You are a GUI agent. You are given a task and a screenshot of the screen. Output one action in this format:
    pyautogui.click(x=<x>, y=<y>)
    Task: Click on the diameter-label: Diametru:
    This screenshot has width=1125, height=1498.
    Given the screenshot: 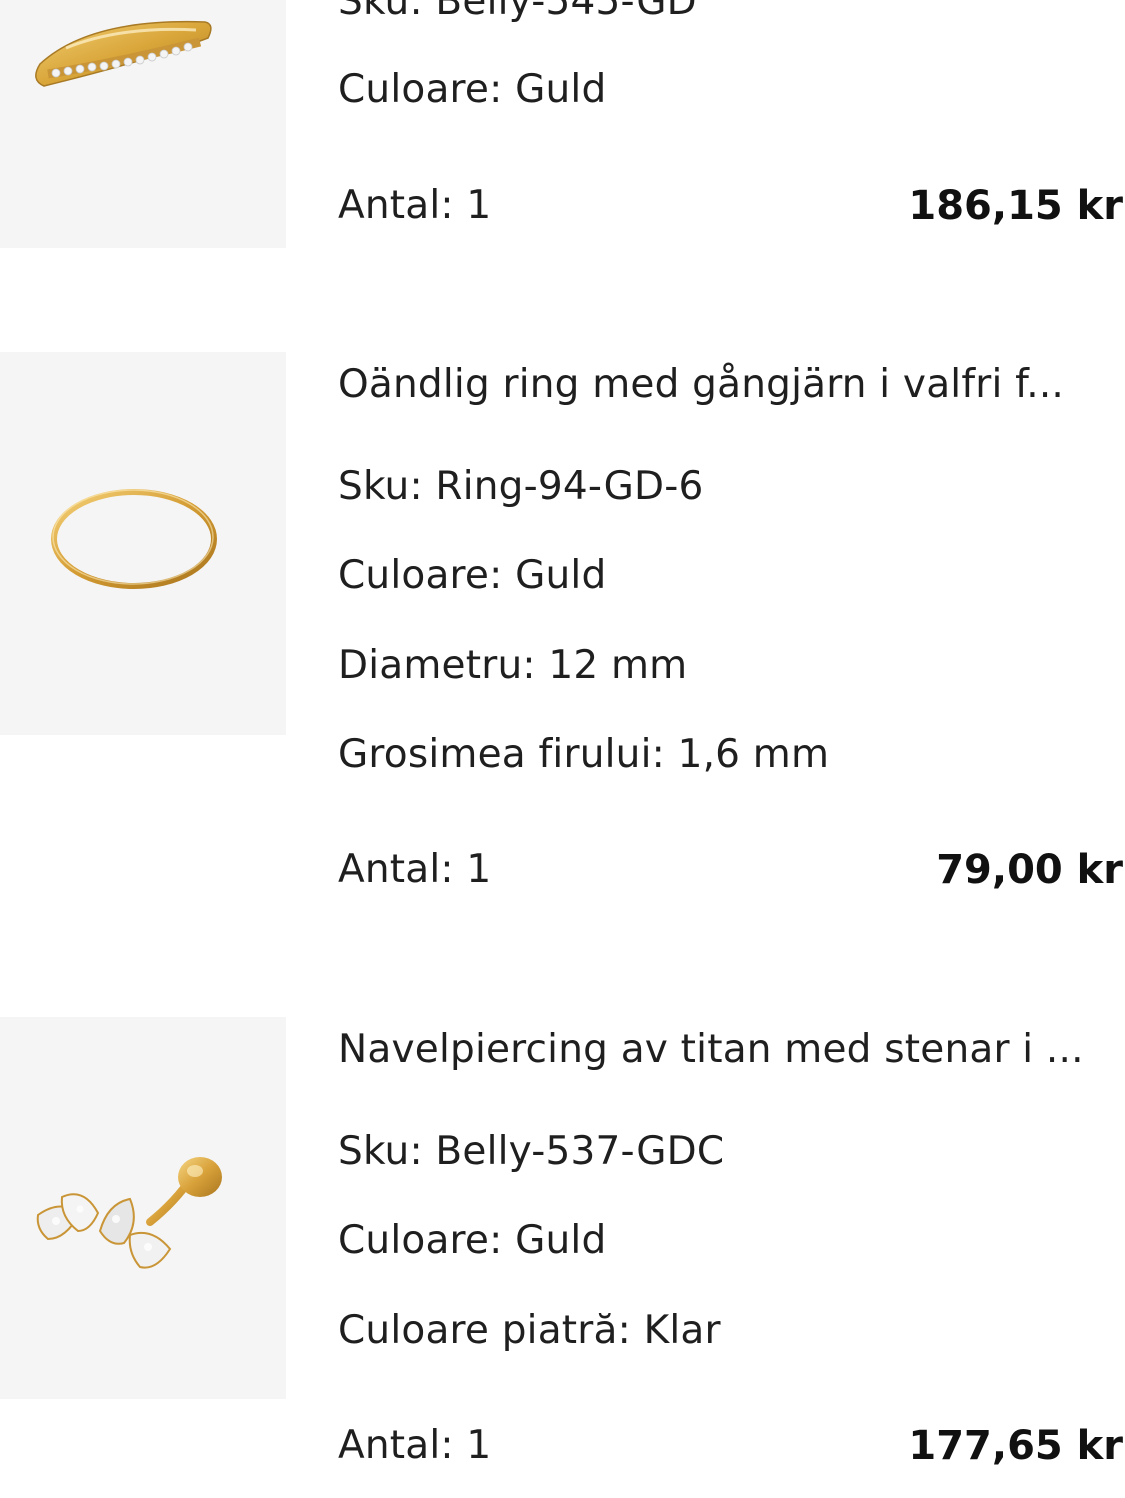 What is the action you would take?
    pyautogui.click(x=437, y=665)
    